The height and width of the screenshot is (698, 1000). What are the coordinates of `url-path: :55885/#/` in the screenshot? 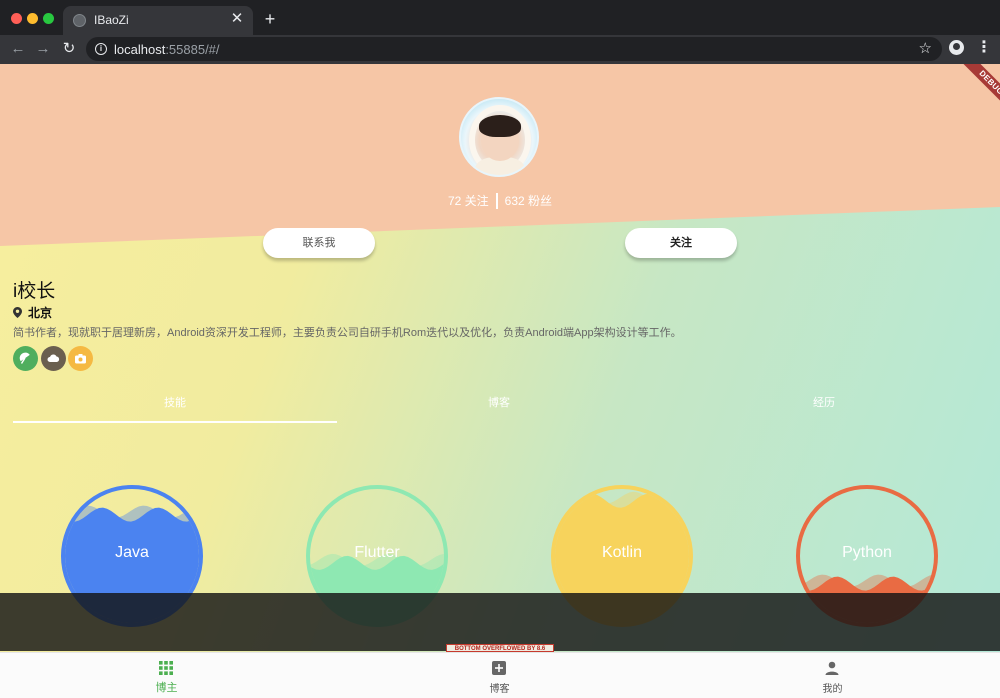 It's located at (192, 49).